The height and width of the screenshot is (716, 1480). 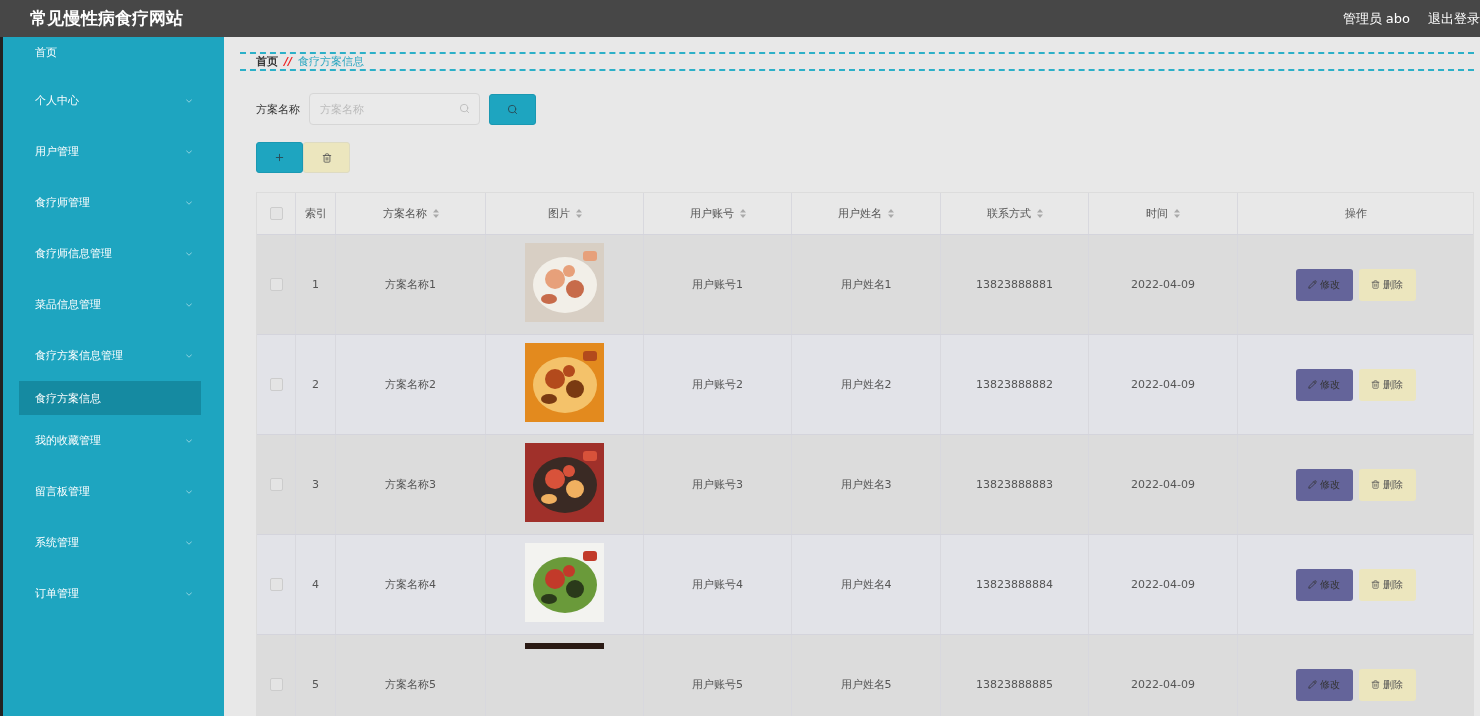 What do you see at coordinates (1157, 213) in the screenshot?
I see `column-header: 时间` at bounding box center [1157, 213].